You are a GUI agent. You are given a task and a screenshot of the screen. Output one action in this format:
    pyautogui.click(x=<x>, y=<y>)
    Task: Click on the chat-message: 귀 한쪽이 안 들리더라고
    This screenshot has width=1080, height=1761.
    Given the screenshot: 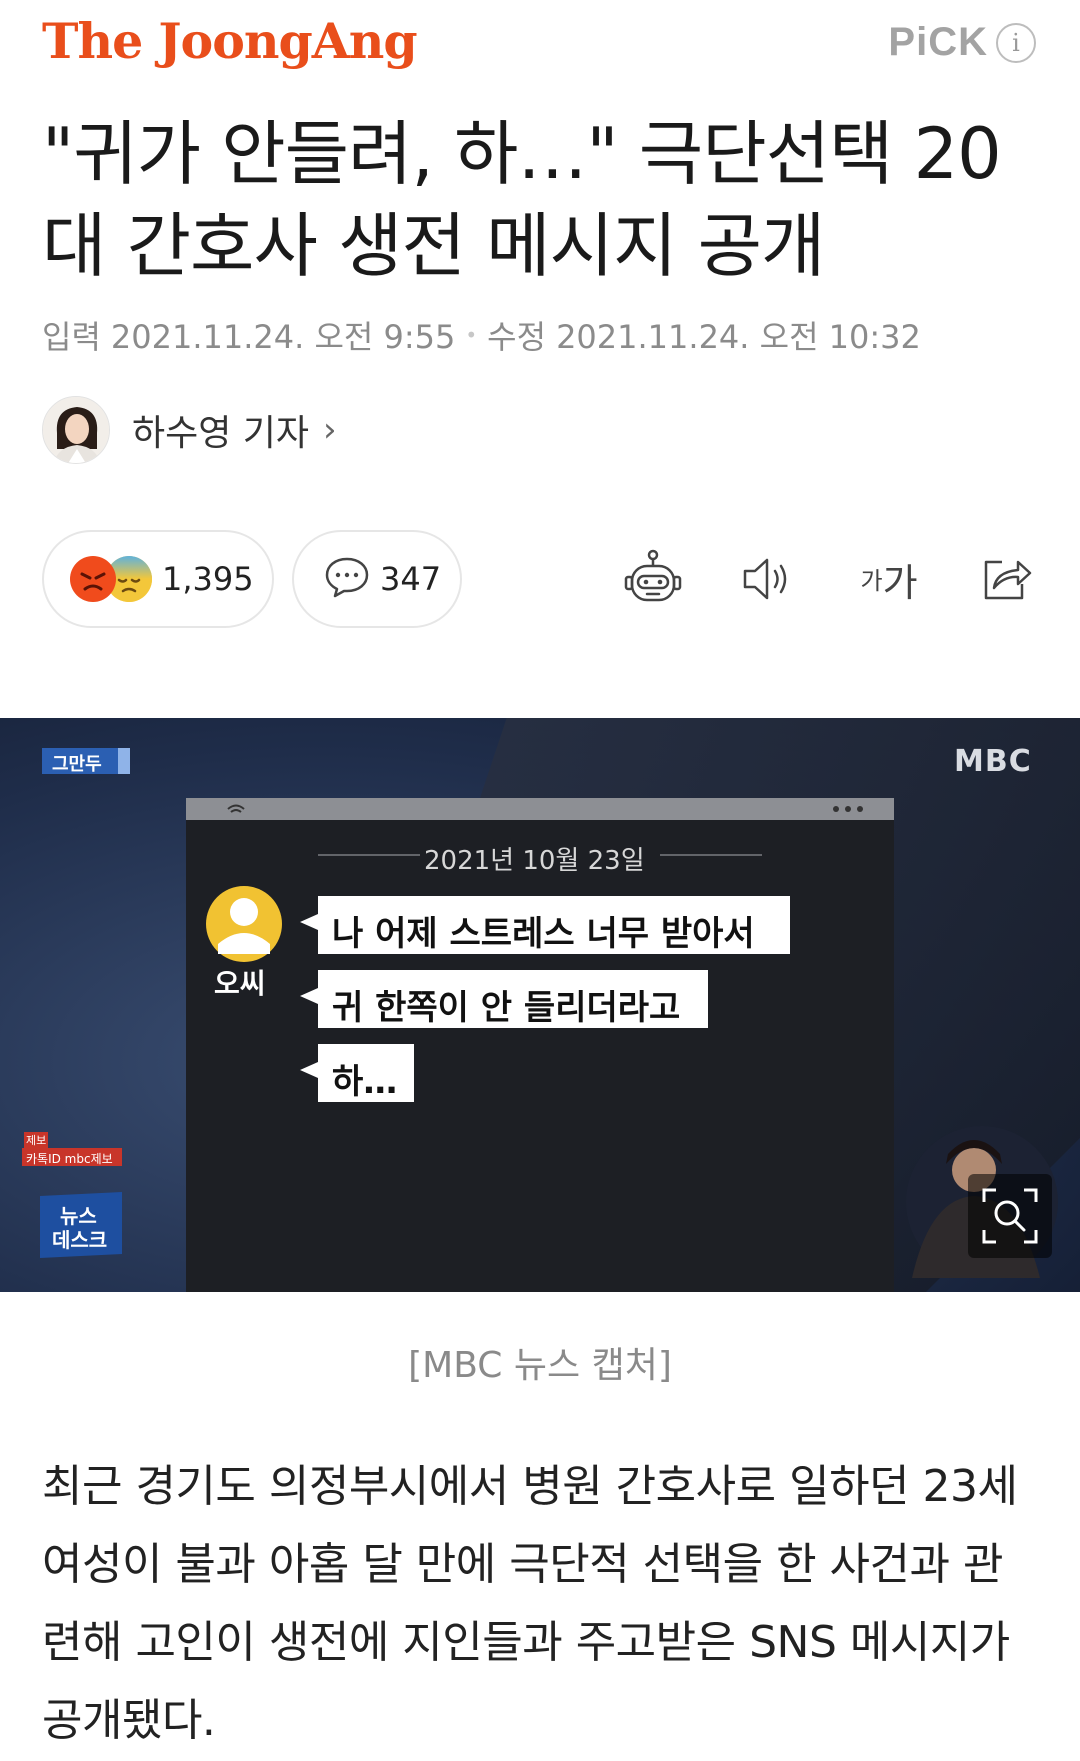 What is the action you would take?
    pyautogui.click(x=506, y=1008)
    